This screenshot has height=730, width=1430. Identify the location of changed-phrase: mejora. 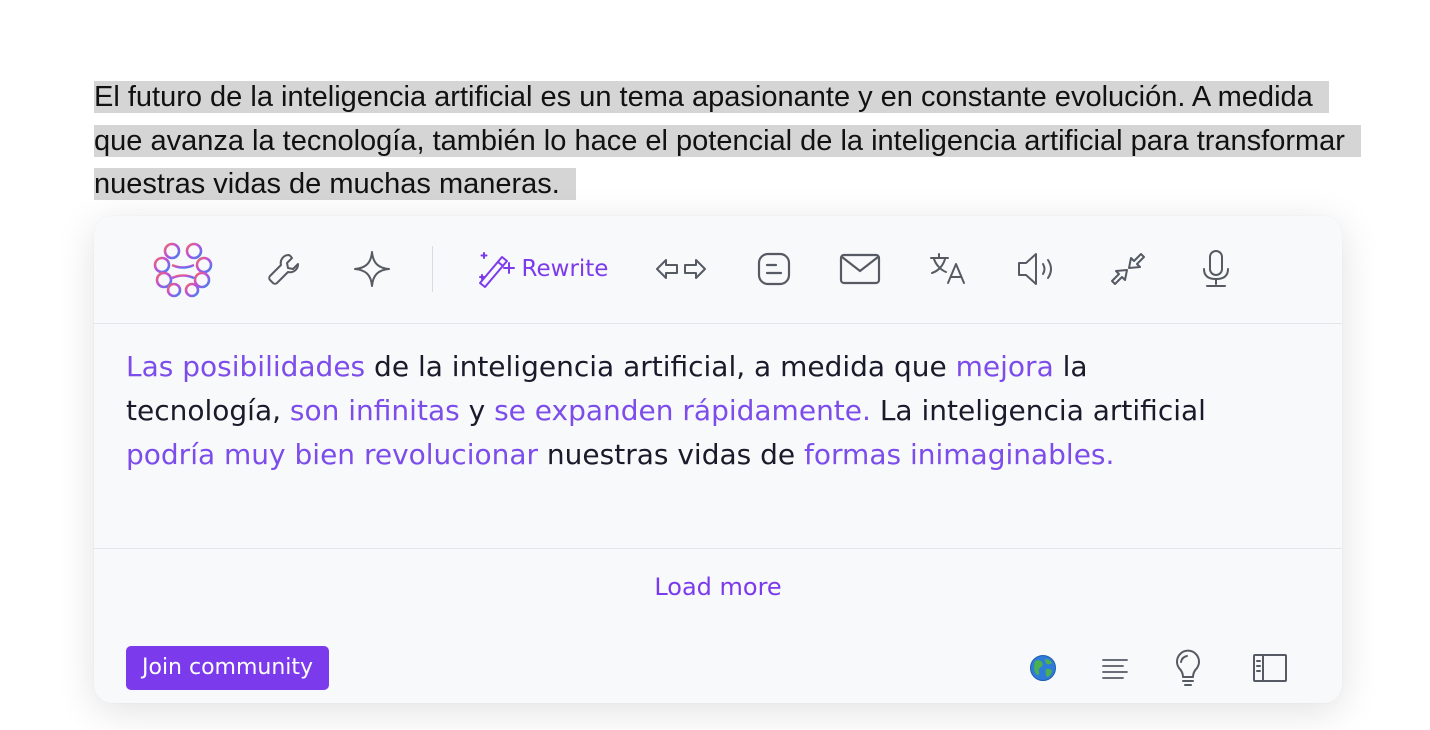
(1005, 366).